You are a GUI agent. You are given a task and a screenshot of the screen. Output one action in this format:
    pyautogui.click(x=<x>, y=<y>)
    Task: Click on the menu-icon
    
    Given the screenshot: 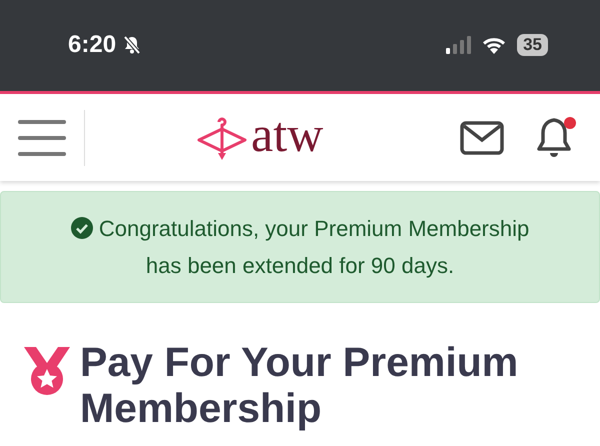 What is the action you would take?
    pyautogui.click(x=42, y=138)
    